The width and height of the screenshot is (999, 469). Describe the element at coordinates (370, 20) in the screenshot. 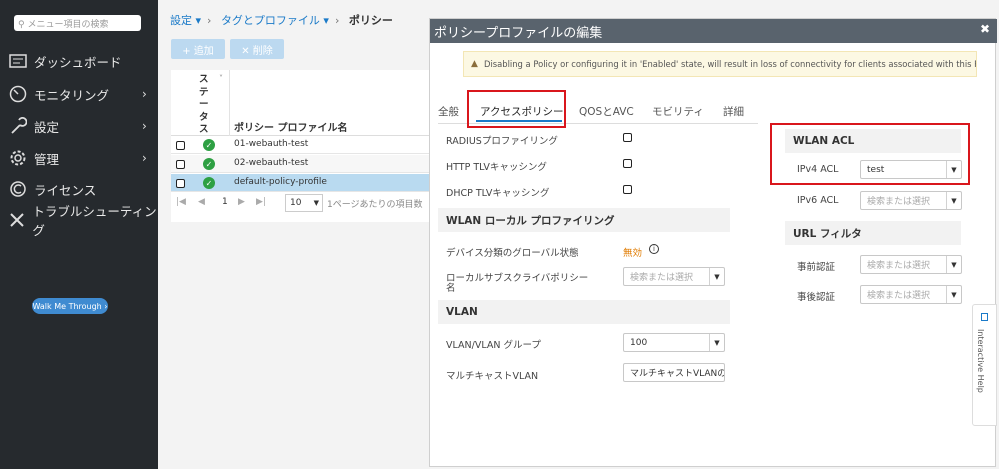

I see `breadcrumb-current: ポリシー` at that location.